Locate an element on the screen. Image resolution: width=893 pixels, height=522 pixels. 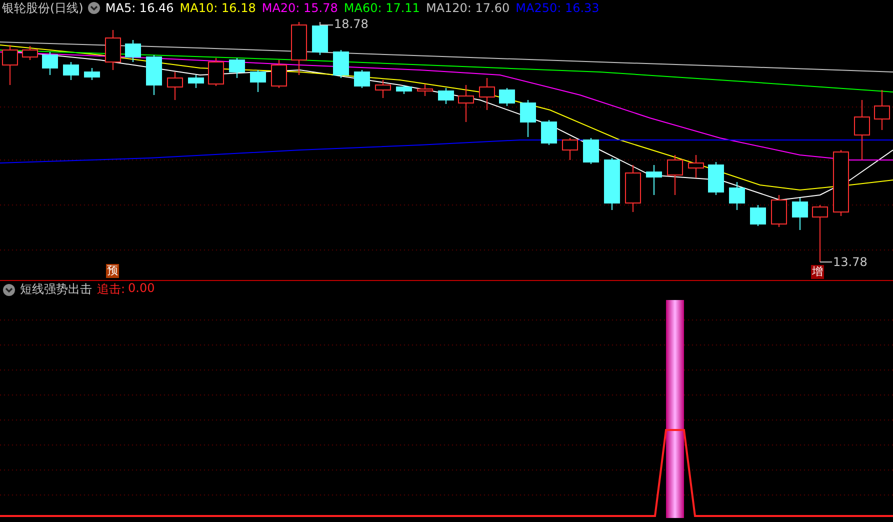
moving-average-reading: MA120: 17.60 is located at coordinates (468, 8).